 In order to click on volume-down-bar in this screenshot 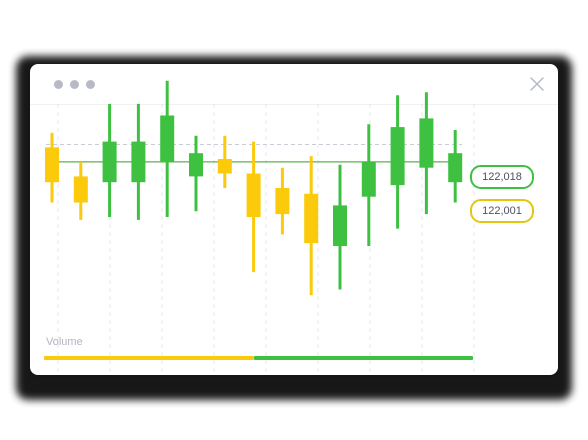, I will do `click(149, 358)`.